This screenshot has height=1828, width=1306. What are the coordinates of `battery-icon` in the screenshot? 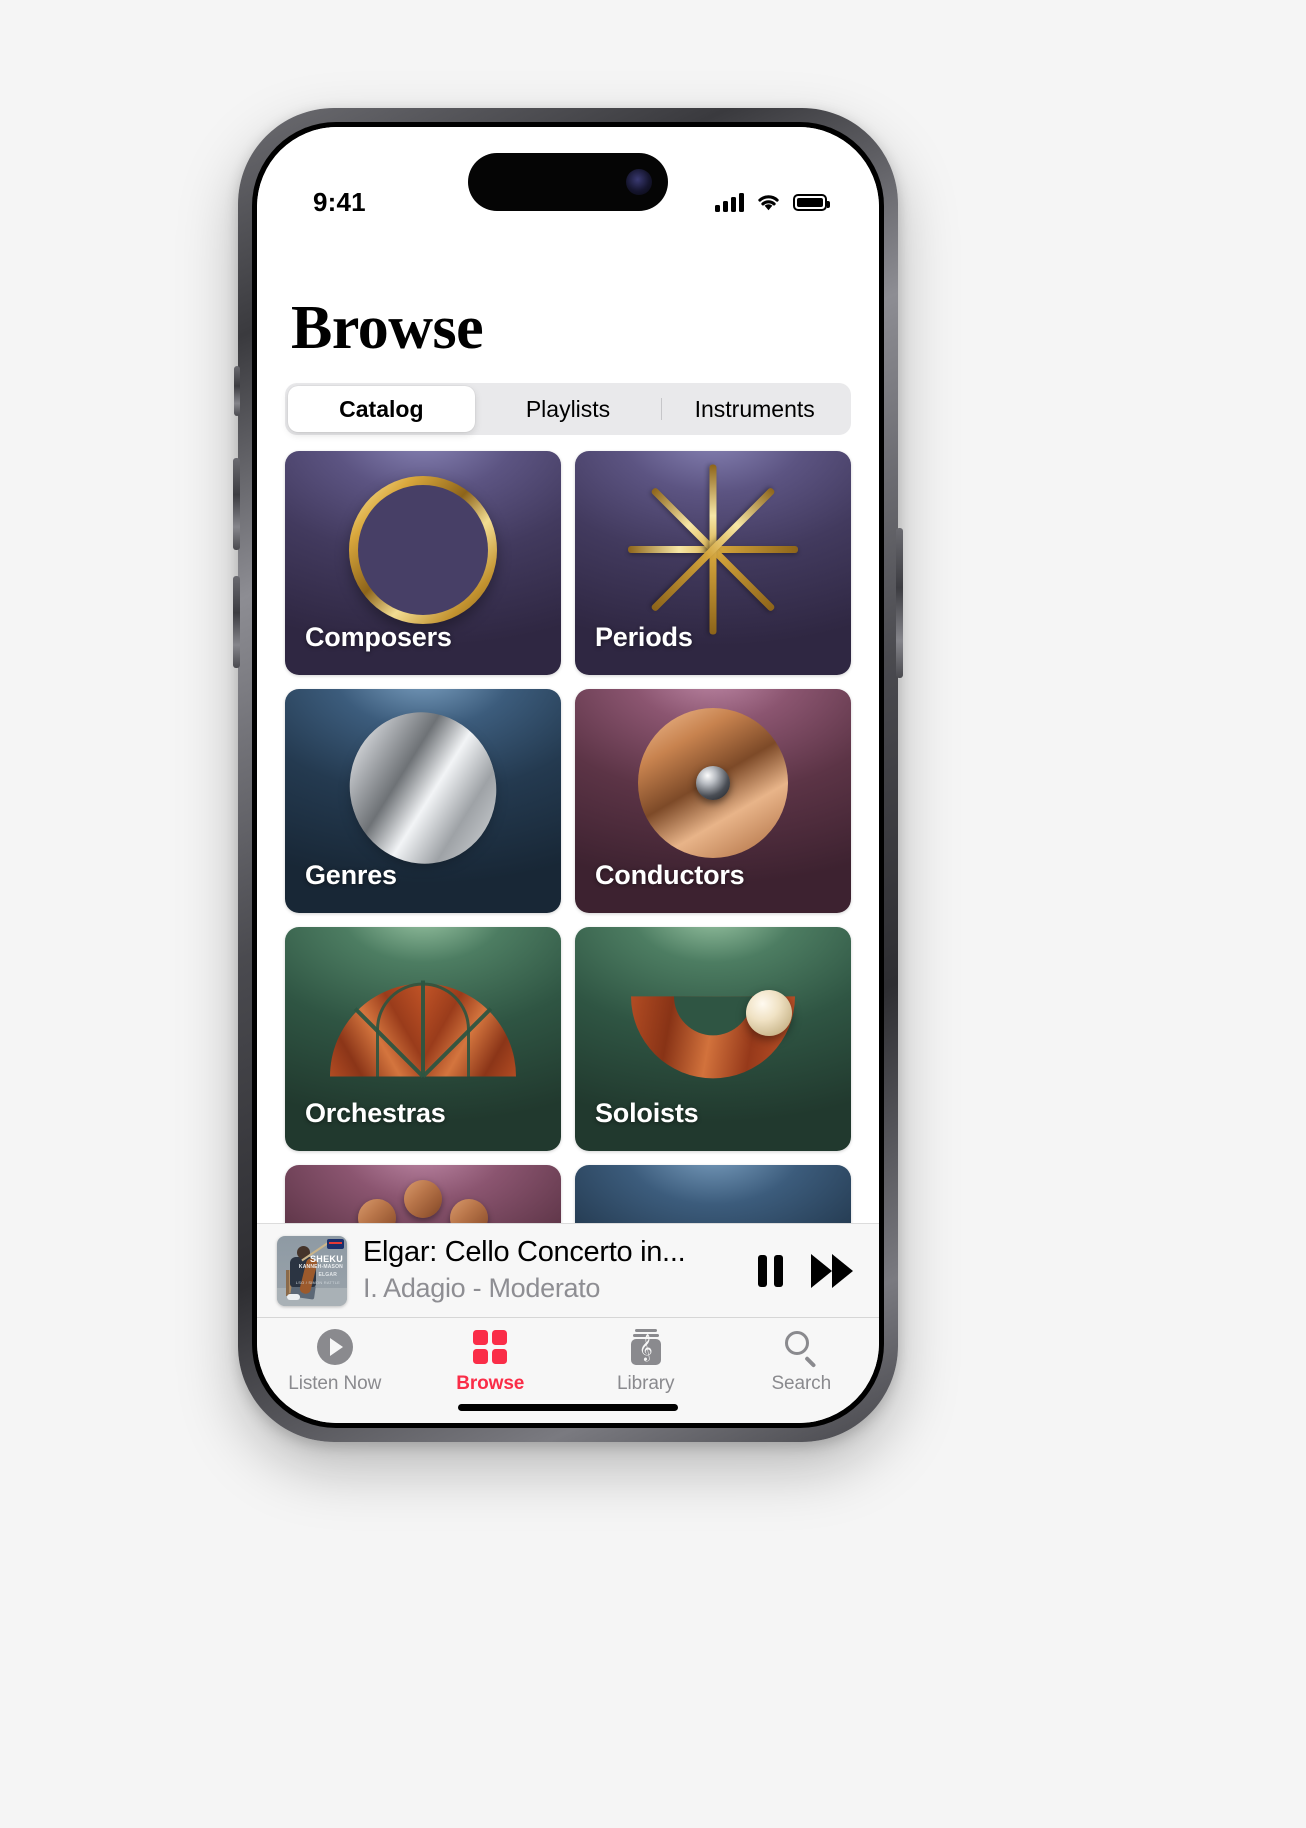 It's located at (811, 202).